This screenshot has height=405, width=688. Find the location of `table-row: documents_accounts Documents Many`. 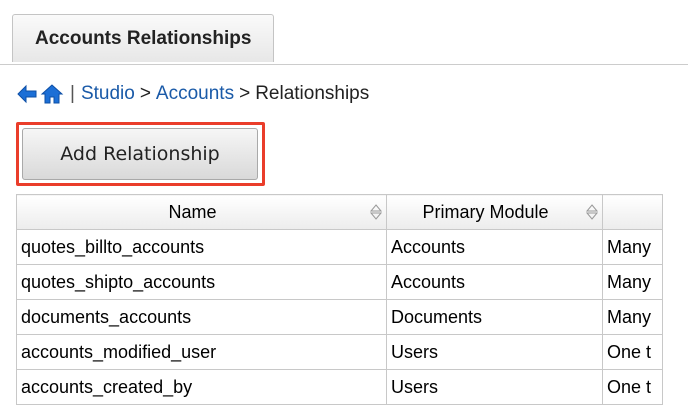

table-row: documents_accounts Documents Many is located at coordinates (339, 317).